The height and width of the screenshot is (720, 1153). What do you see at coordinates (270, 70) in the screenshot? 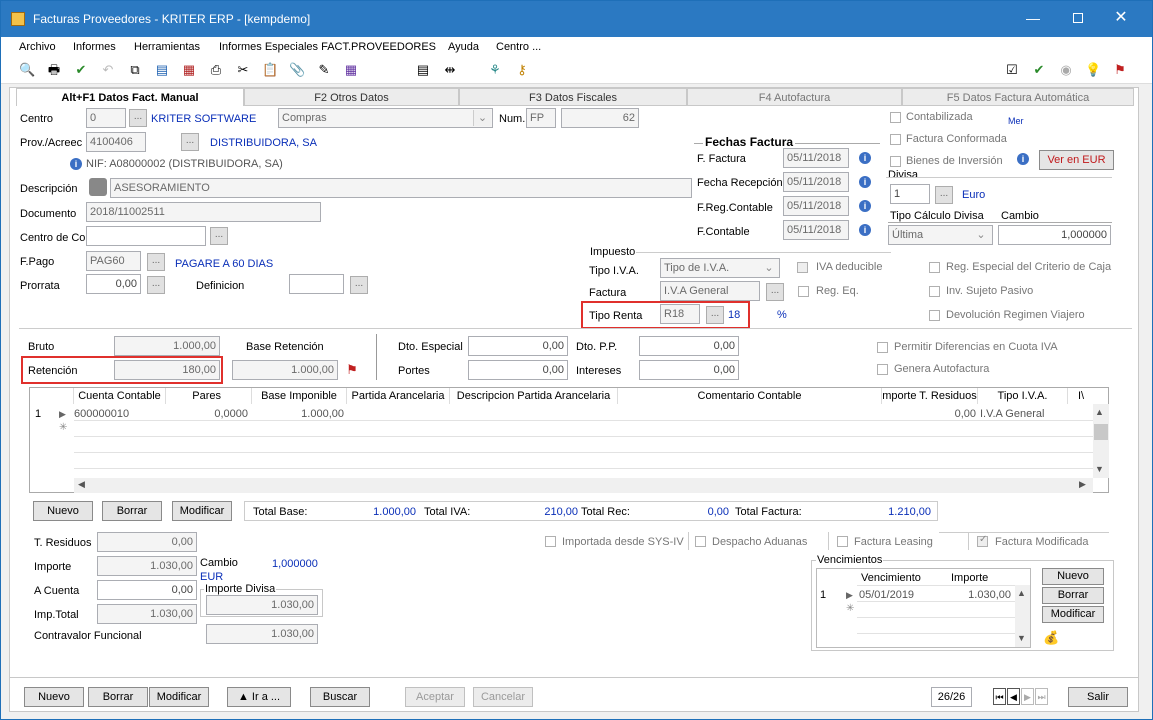
I see `clipboard-icon: 📋` at bounding box center [270, 70].